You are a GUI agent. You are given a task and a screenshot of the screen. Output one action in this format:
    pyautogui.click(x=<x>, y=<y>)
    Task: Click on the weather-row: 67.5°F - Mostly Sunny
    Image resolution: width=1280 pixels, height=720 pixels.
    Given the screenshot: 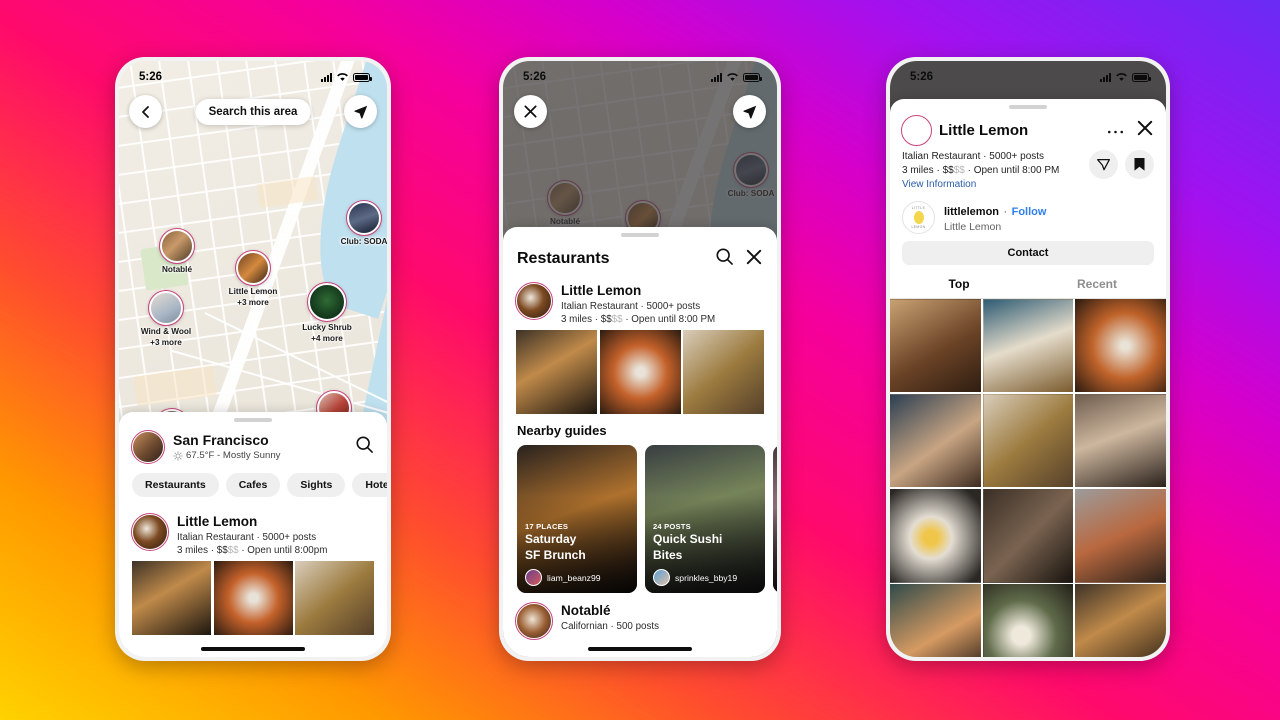 What is the action you would take?
    pyautogui.click(x=226, y=455)
    